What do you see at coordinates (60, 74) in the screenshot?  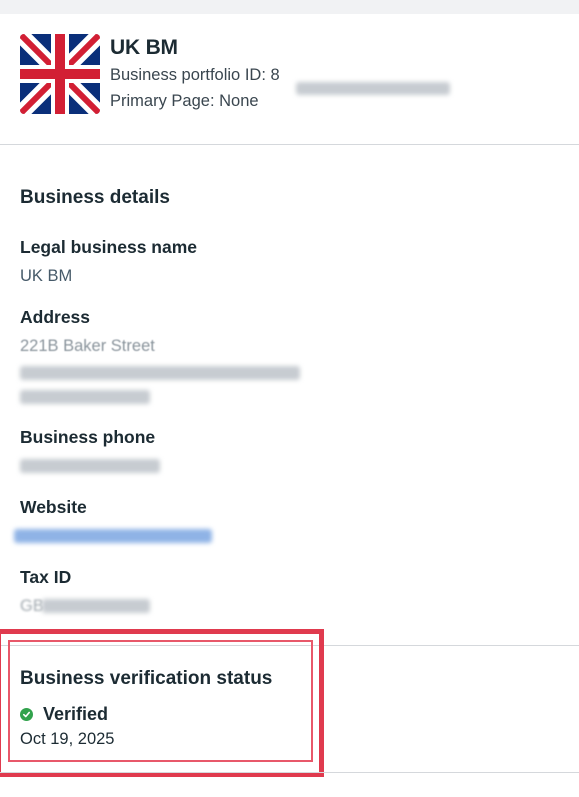 I see `uk-flag-icon` at bounding box center [60, 74].